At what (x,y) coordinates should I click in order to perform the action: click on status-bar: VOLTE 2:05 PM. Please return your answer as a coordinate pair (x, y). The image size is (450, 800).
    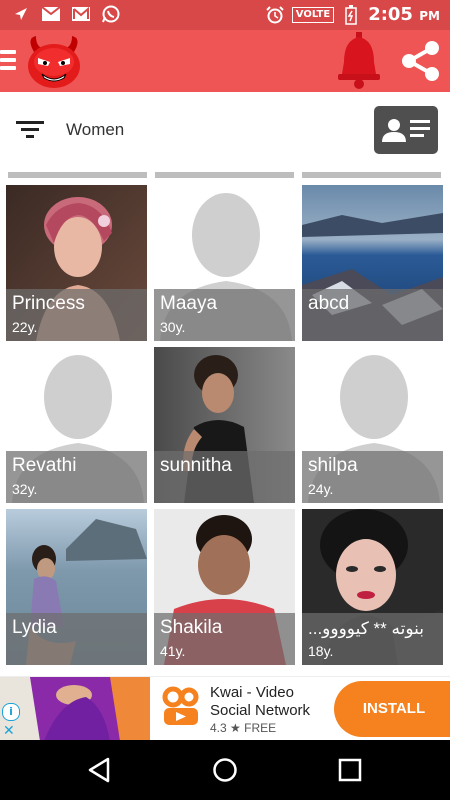
    Looking at the image, I should click on (225, 15).